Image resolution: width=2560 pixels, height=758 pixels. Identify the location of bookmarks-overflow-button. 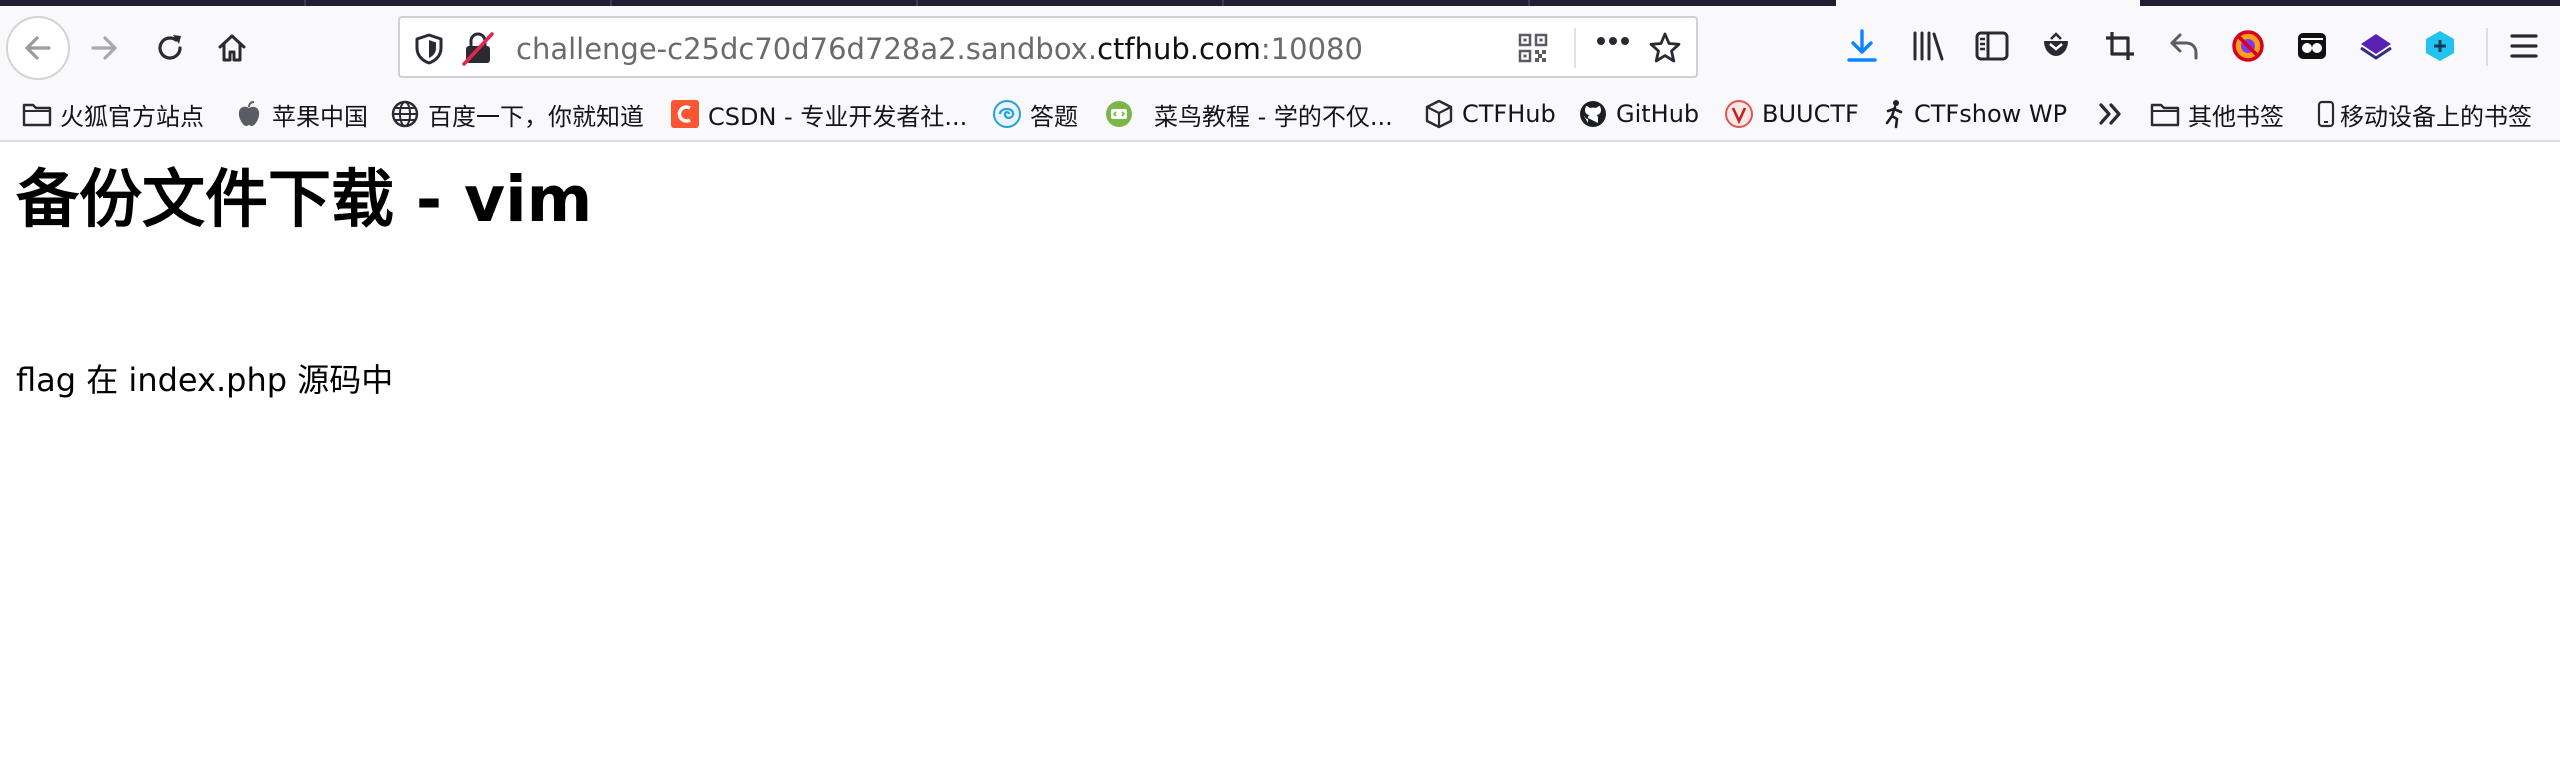
(2115, 114).